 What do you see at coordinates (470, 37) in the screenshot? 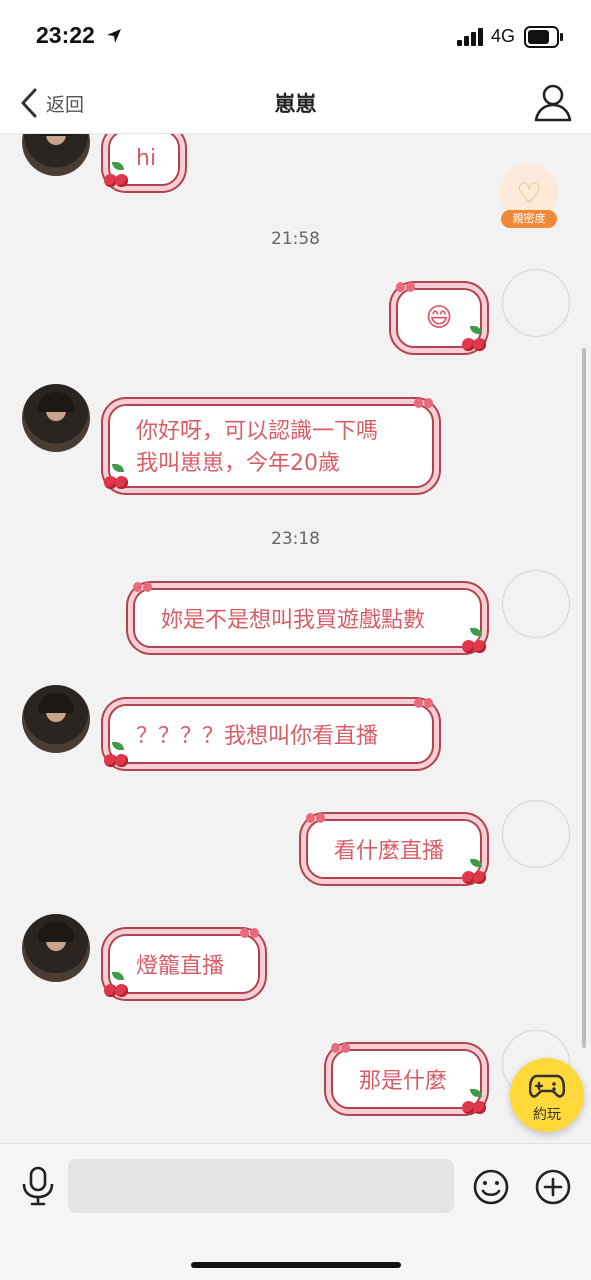
I see `signal-icon` at bounding box center [470, 37].